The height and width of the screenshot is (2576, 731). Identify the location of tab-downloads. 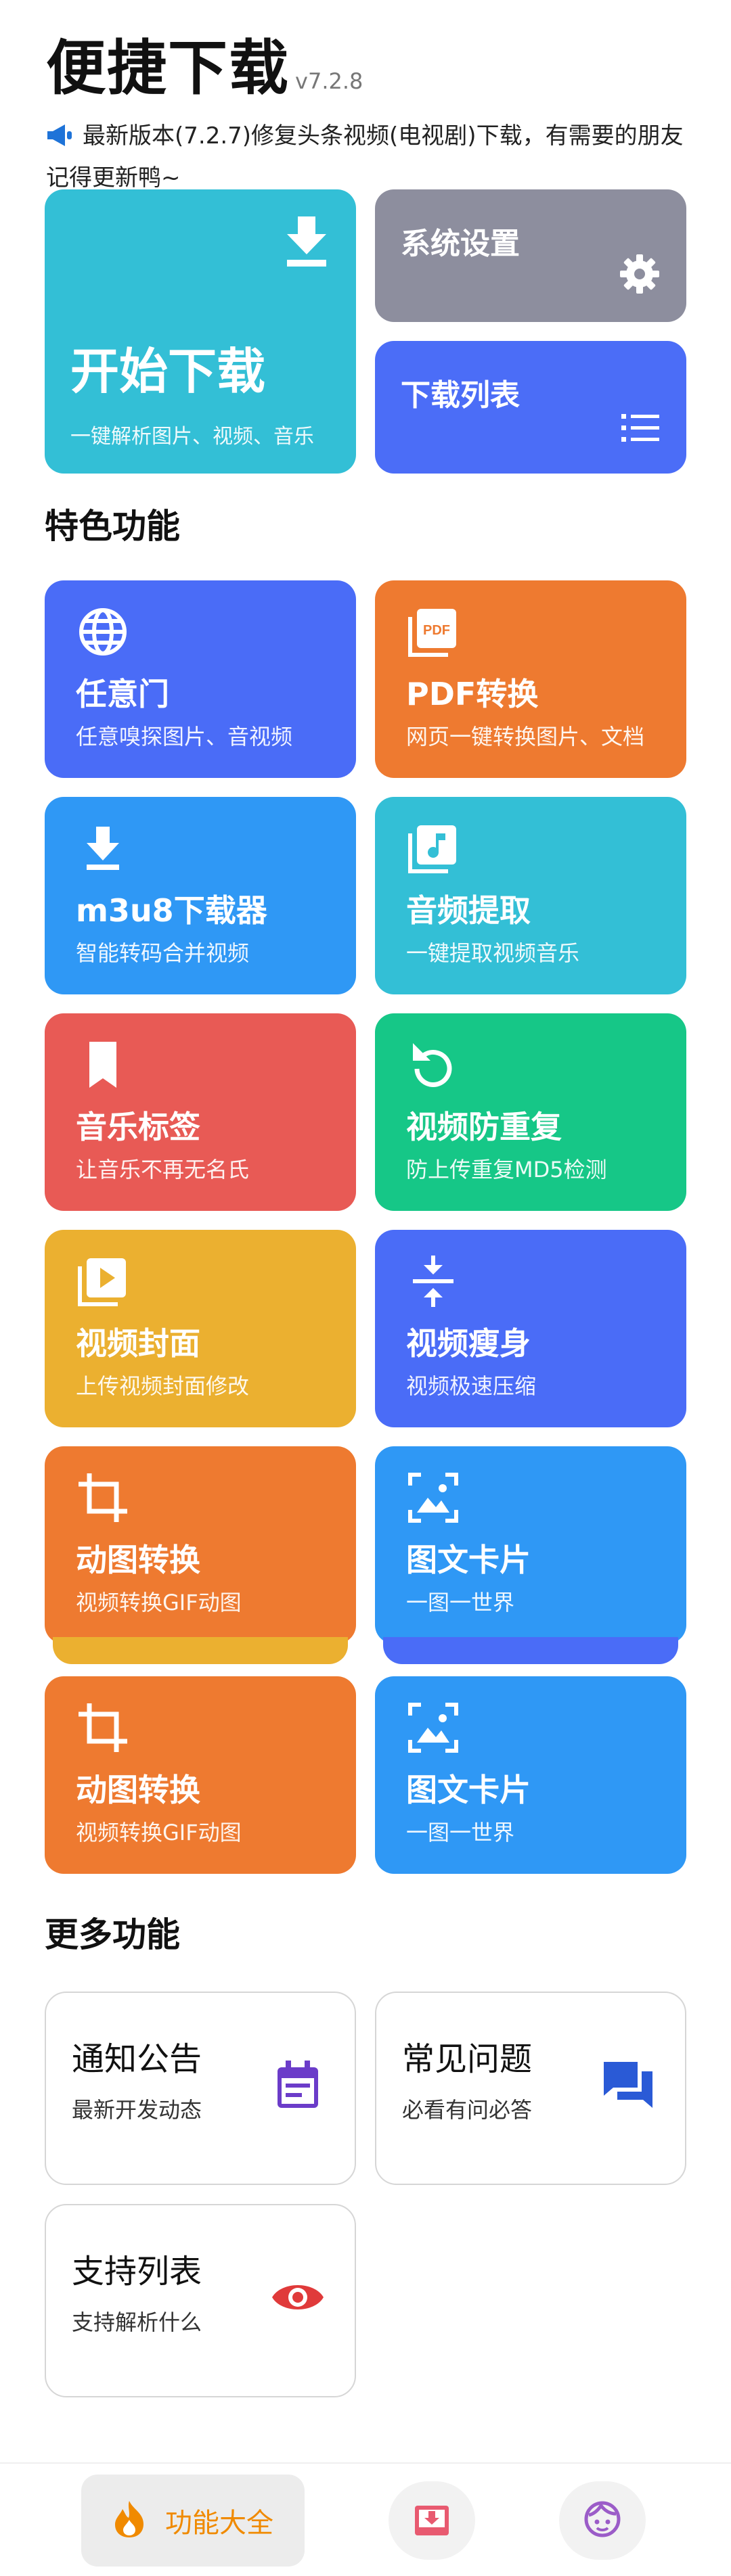
(432, 2520).